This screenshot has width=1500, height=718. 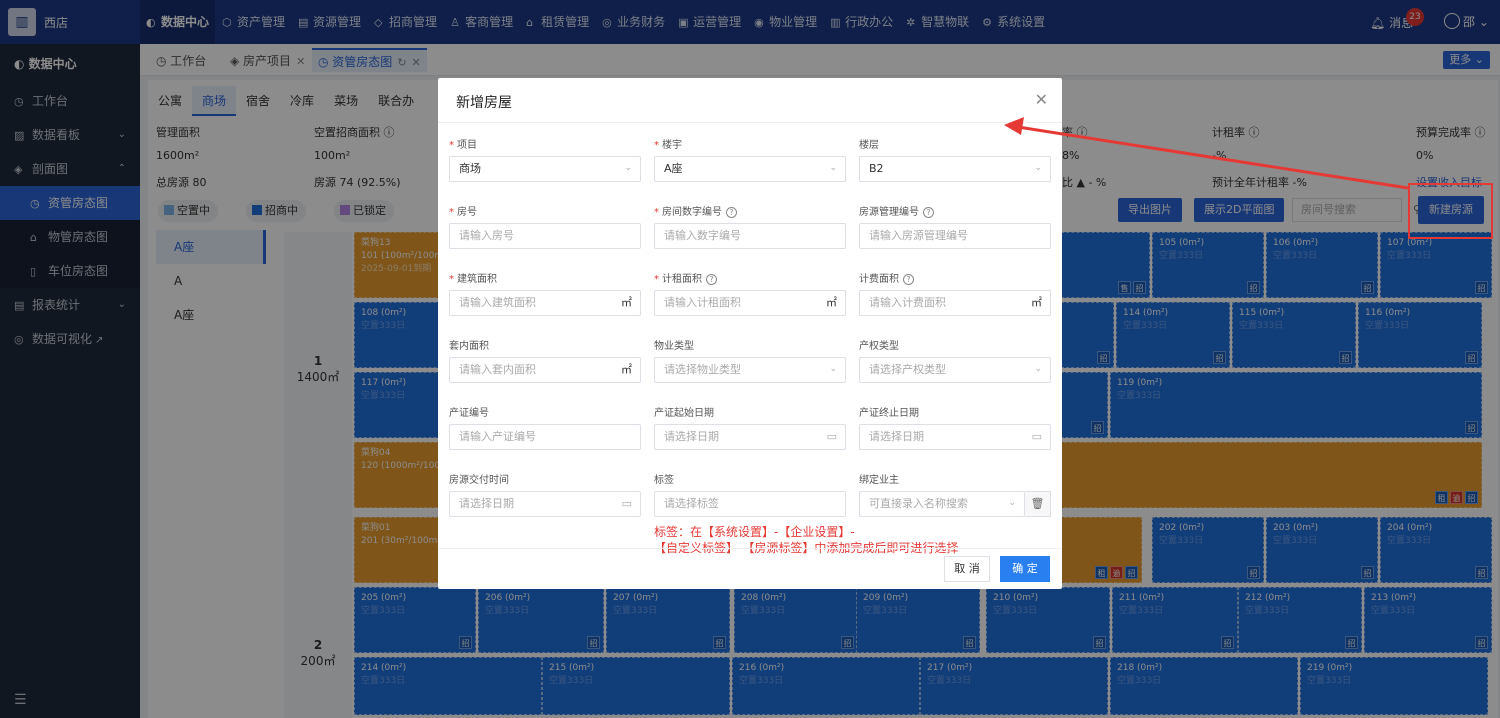 I want to click on field-label-cert-no: 产证编号, so click(x=469, y=411).